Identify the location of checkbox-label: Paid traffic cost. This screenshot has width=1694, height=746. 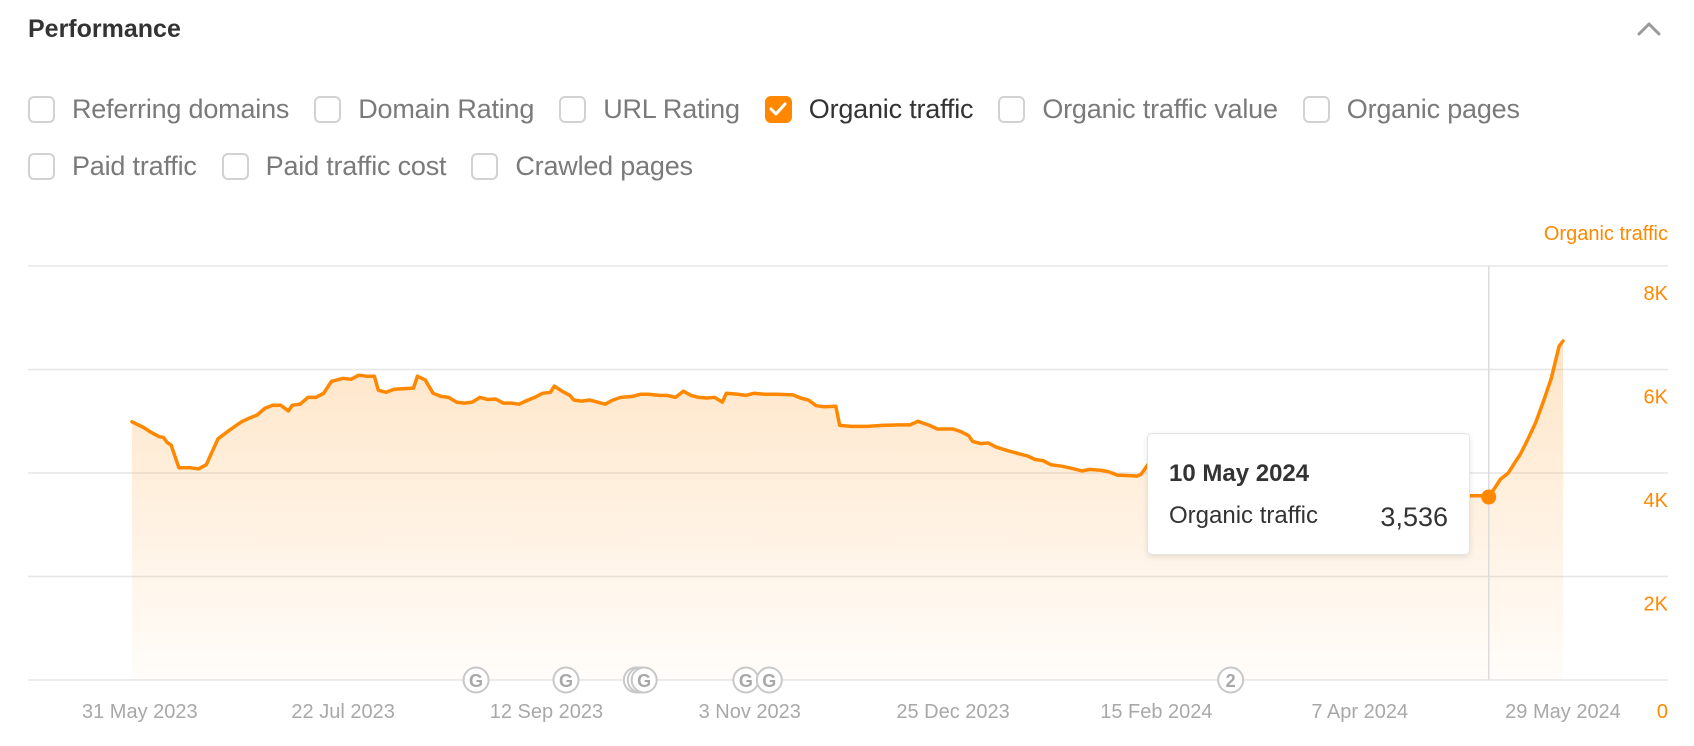
(356, 165).